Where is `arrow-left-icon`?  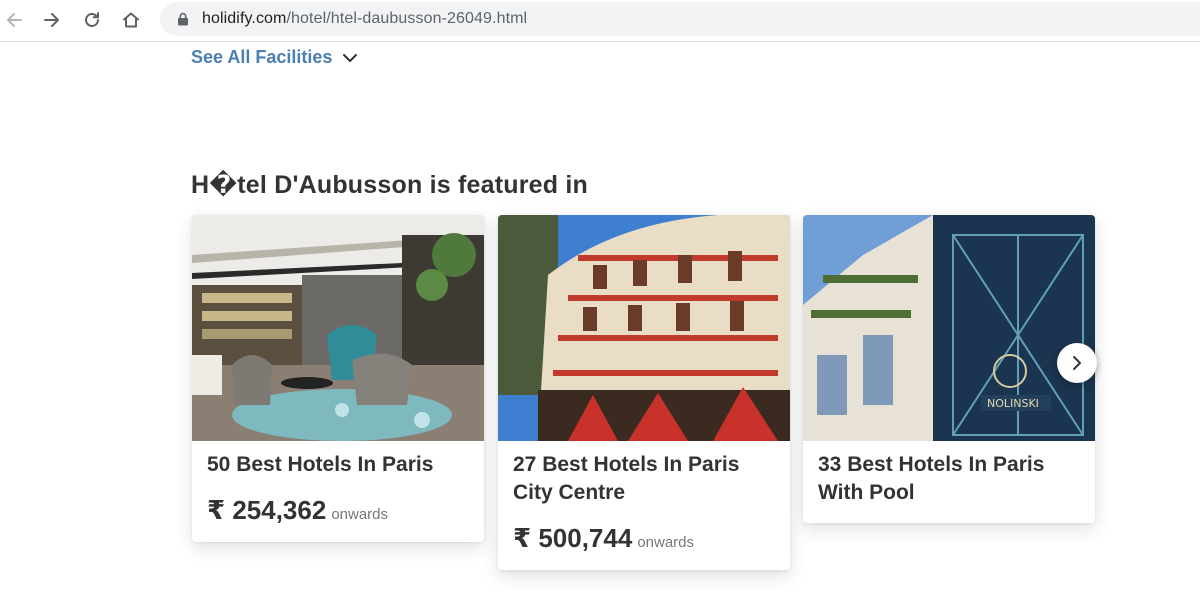 arrow-left-icon is located at coordinates (14, 20).